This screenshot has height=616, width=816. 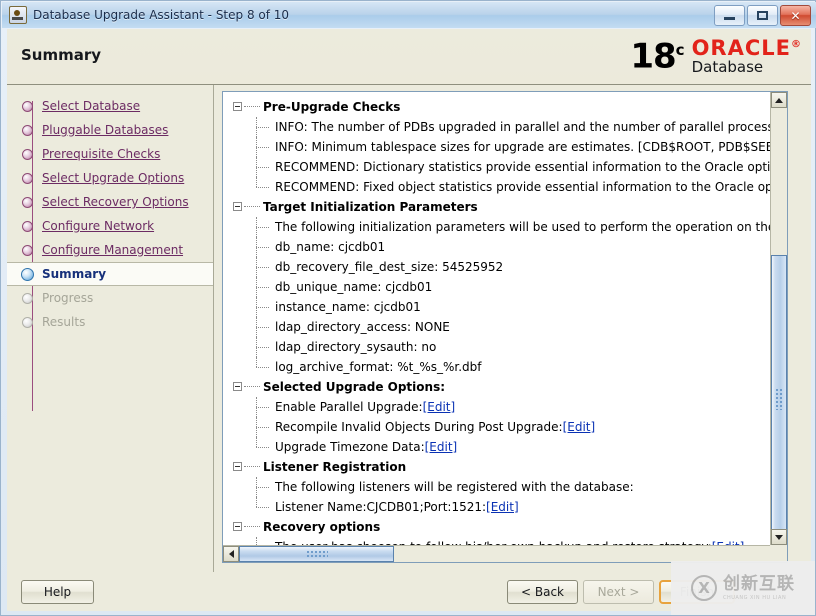 I want to click on close-icon: ✕, so click(x=795, y=15).